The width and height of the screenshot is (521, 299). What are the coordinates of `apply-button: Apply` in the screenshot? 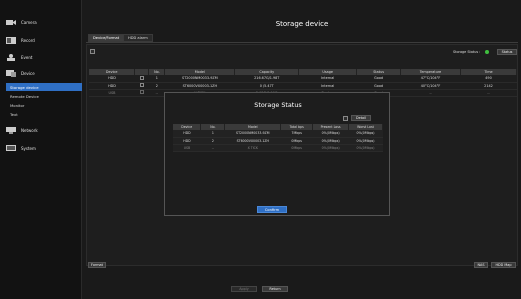 It's located at (244, 289).